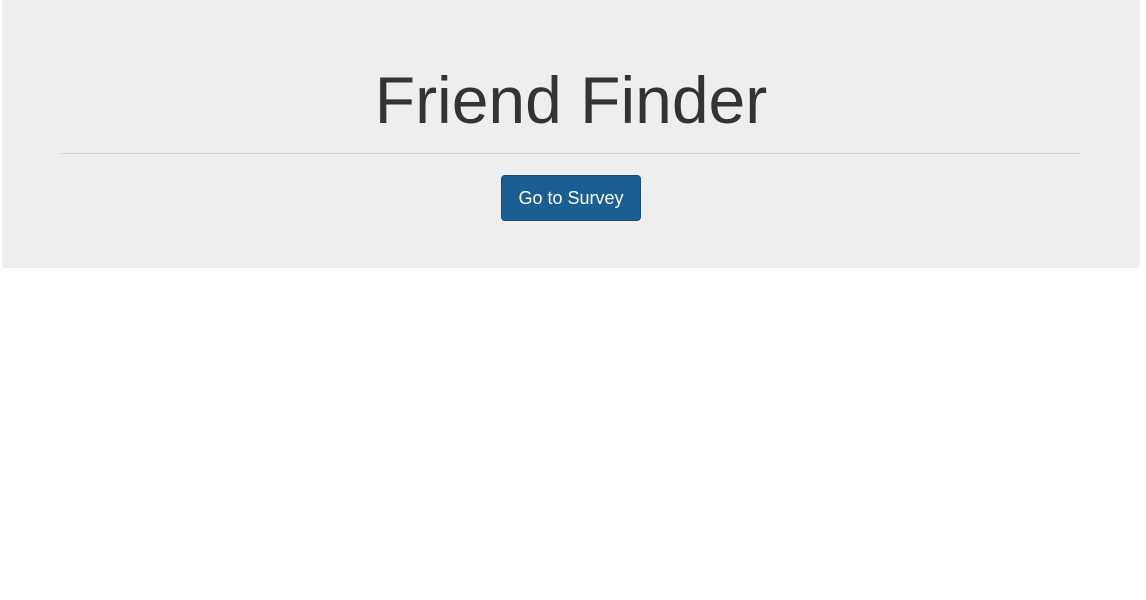 The image size is (1146, 600). I want to click on page-title: Friend Finder, so click(571, 100).